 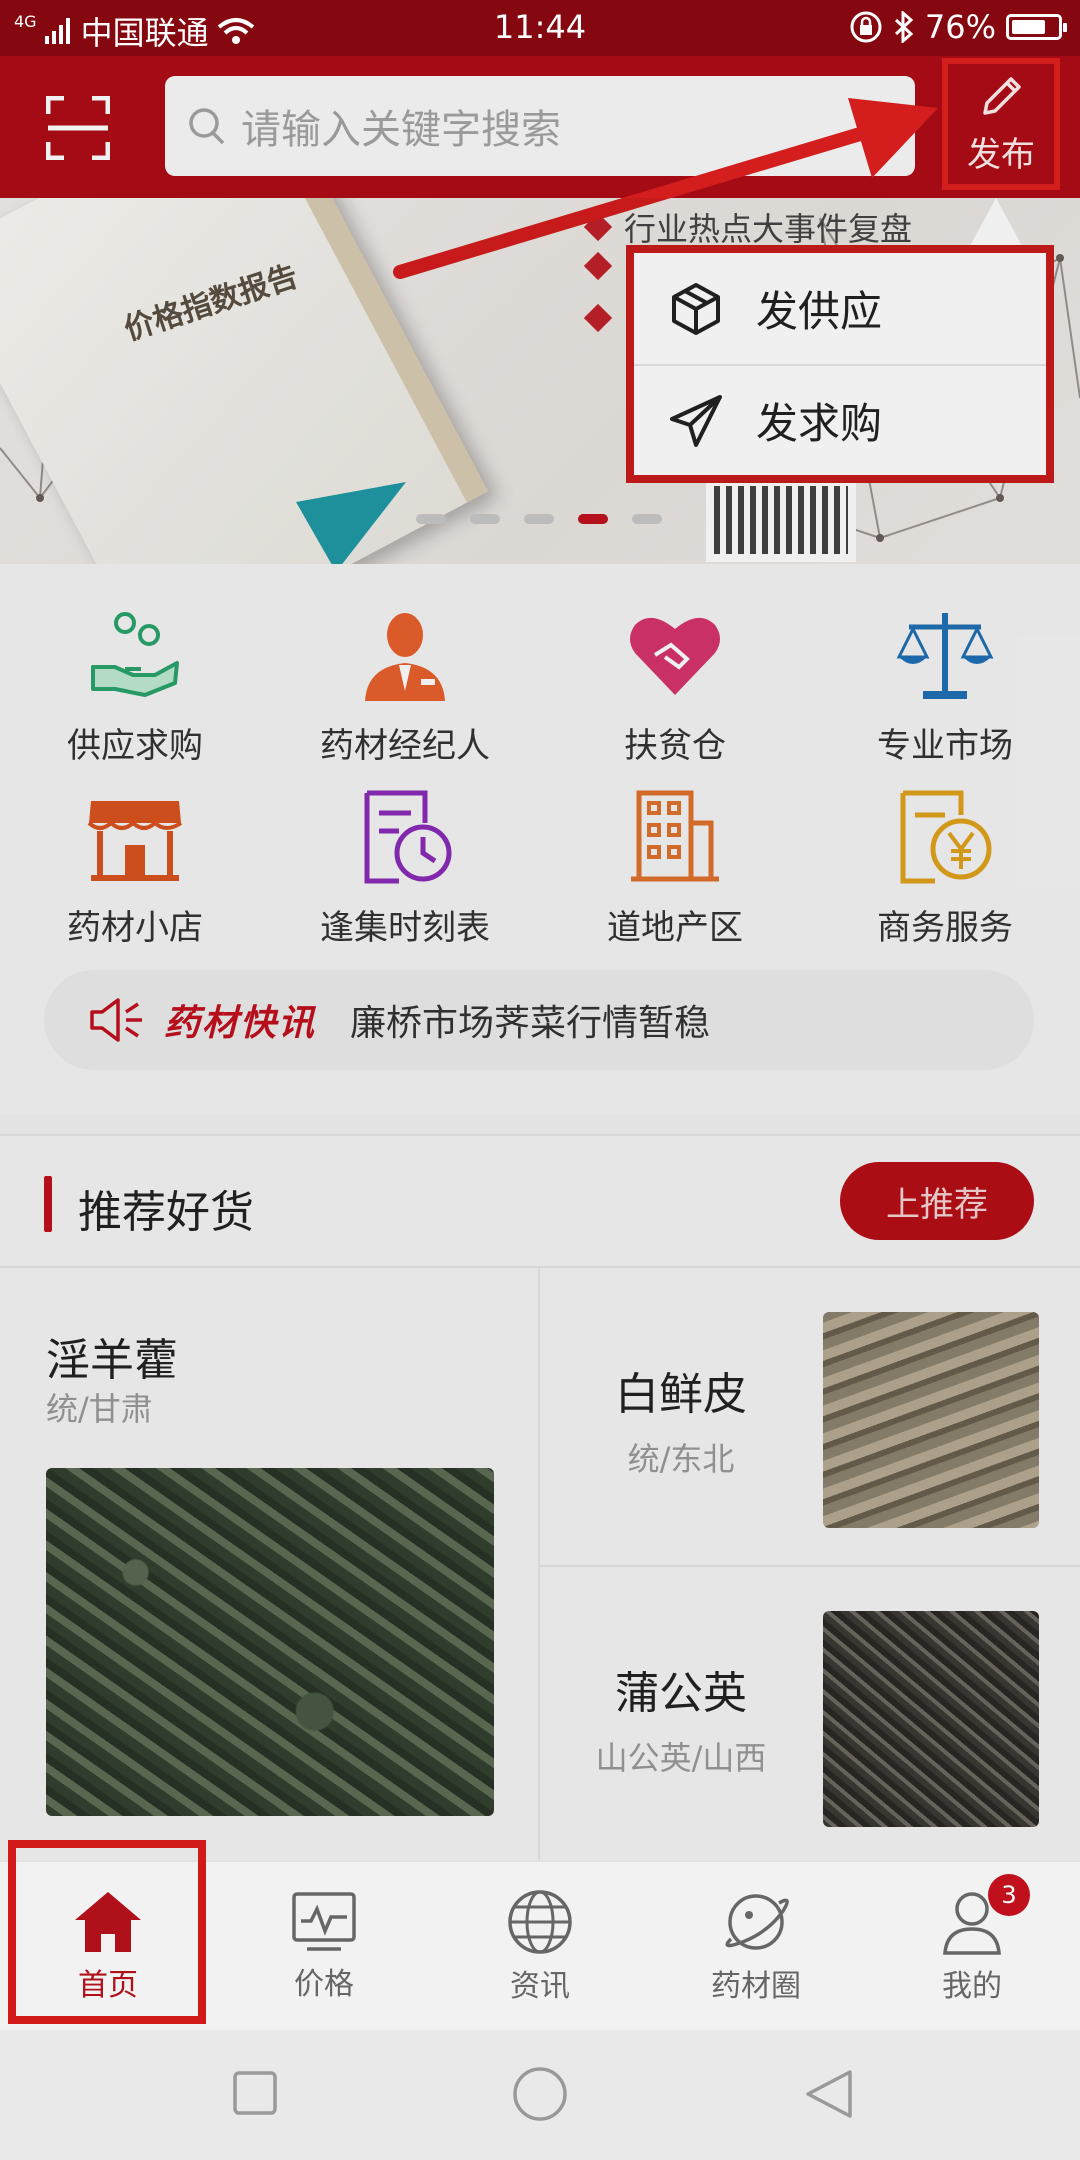 I want to click on news-ticker: 药材快讯 廉桥市场荠菜行情暂稳, so click(x=539, y=1020).